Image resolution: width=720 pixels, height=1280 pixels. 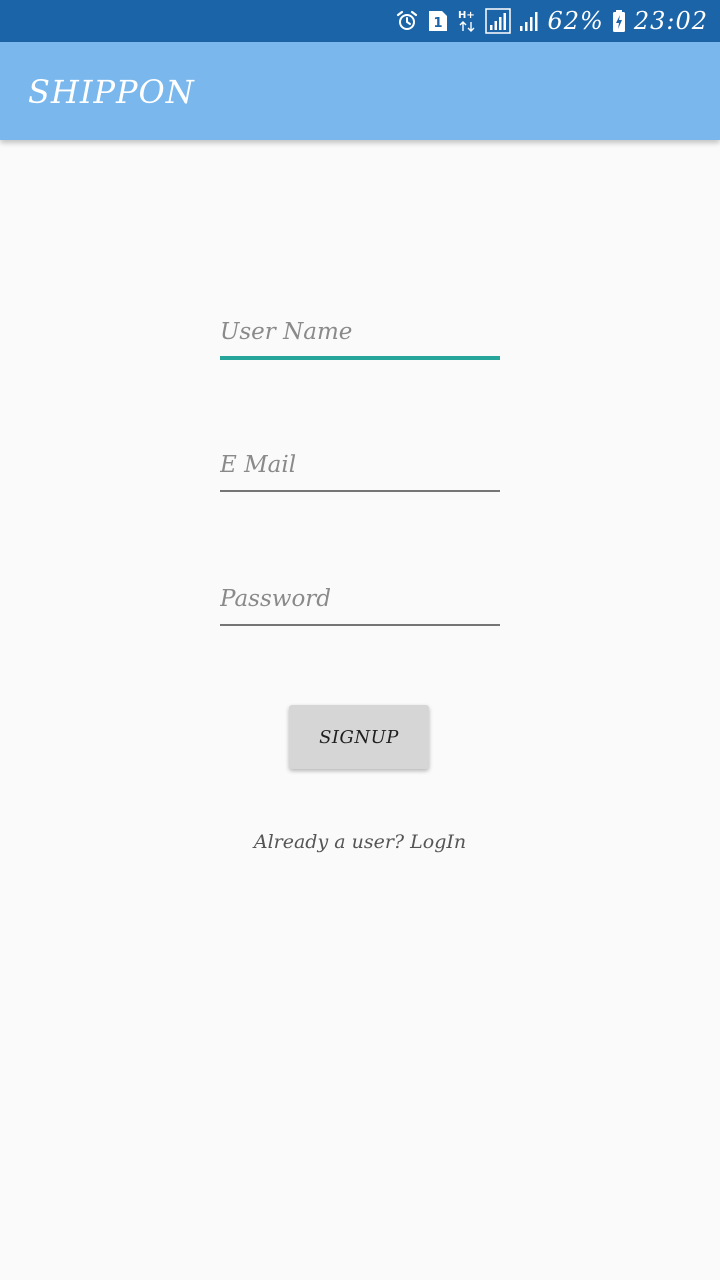 What do you see at coordinates (360, 842) in the screenshot?
I see `login-link: Already a user? LogIn` at bounding box center [360, 842].